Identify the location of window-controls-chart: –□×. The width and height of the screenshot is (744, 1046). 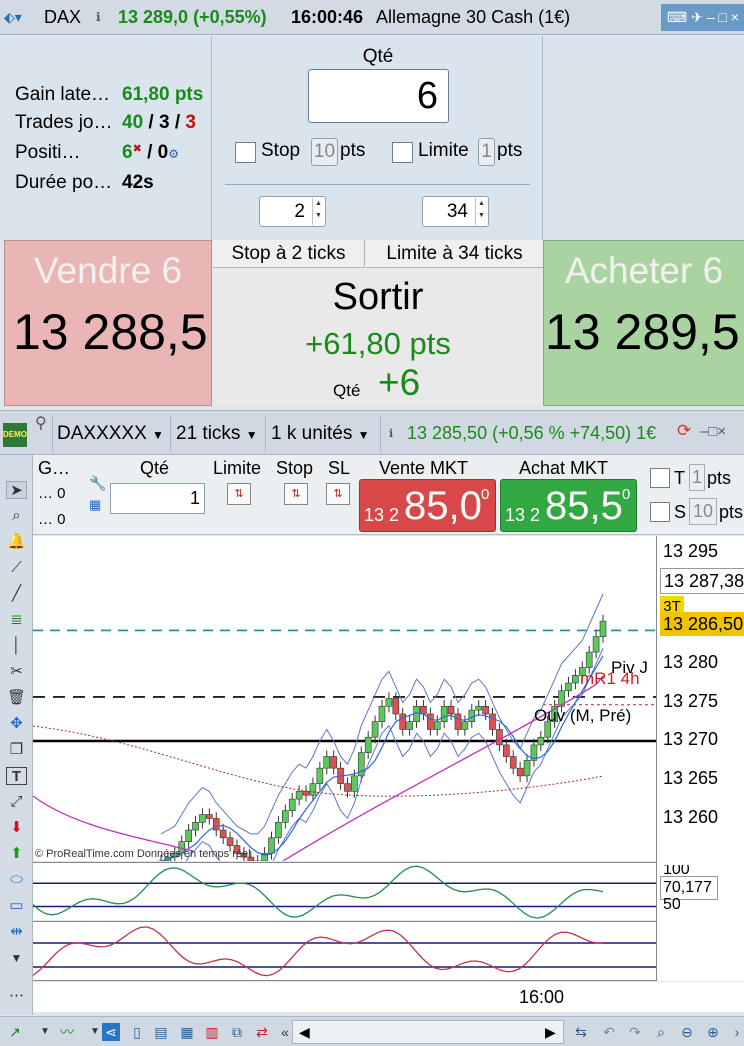
(713, 431).